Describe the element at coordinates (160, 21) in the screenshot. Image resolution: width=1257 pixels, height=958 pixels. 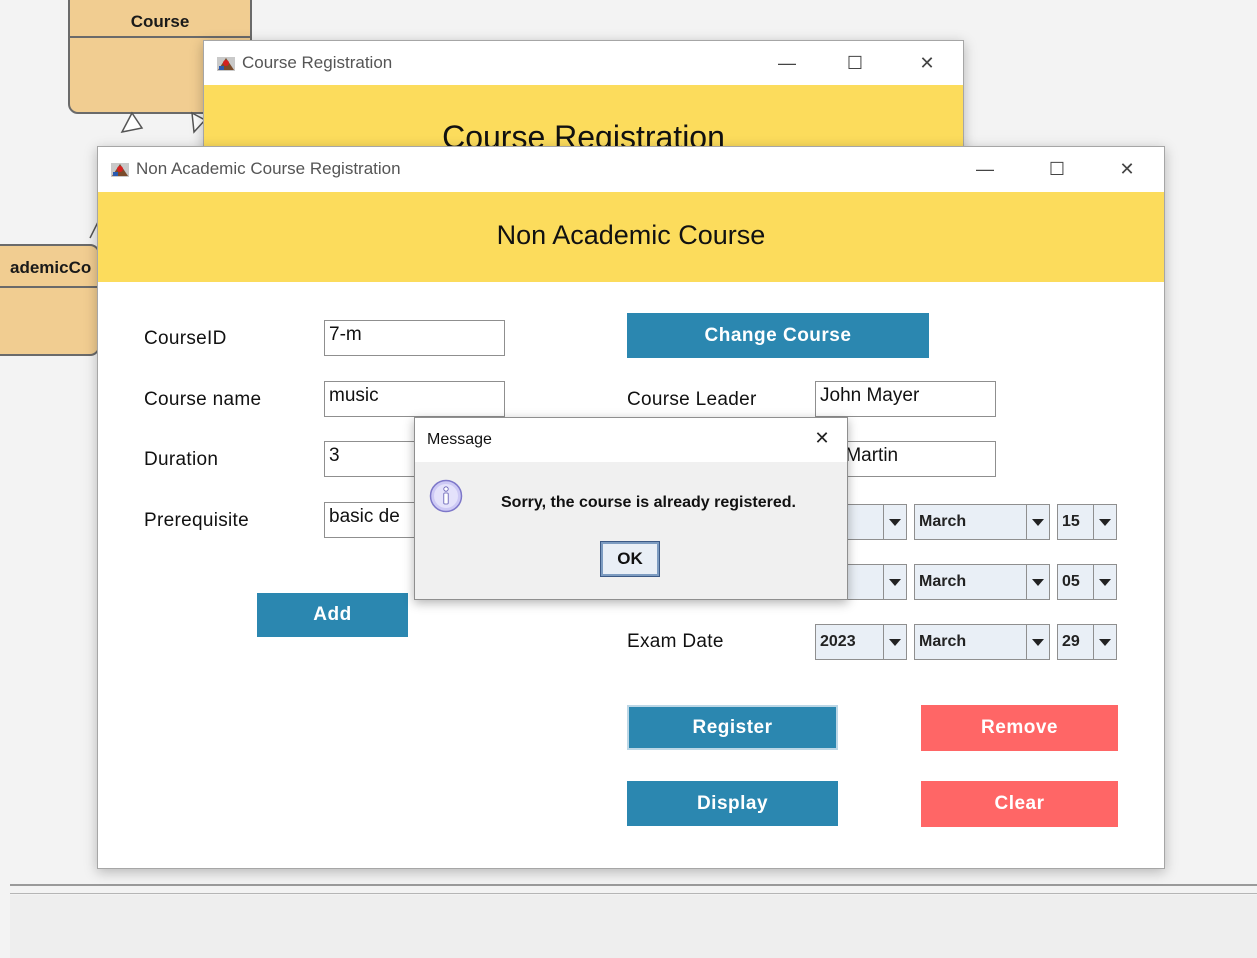
I see `uml-class-title: Course` at that location.